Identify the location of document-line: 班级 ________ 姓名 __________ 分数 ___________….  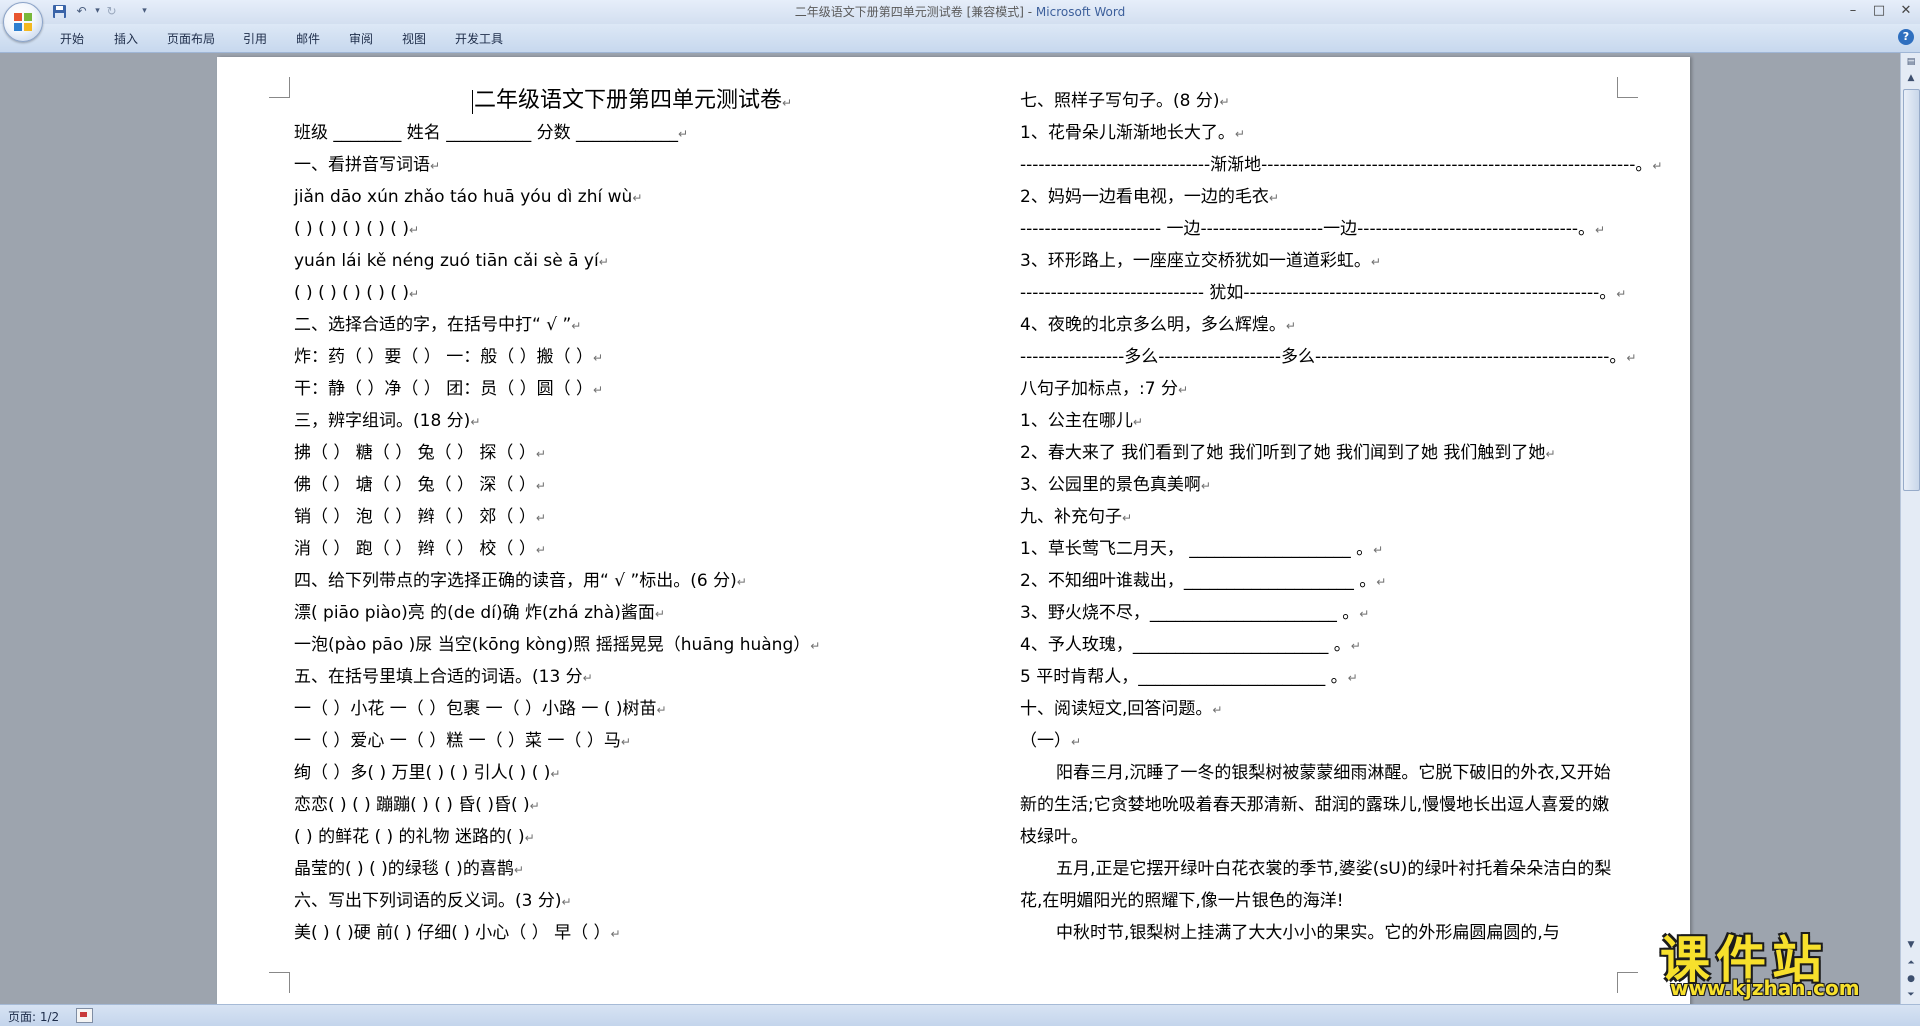
(491, 133).